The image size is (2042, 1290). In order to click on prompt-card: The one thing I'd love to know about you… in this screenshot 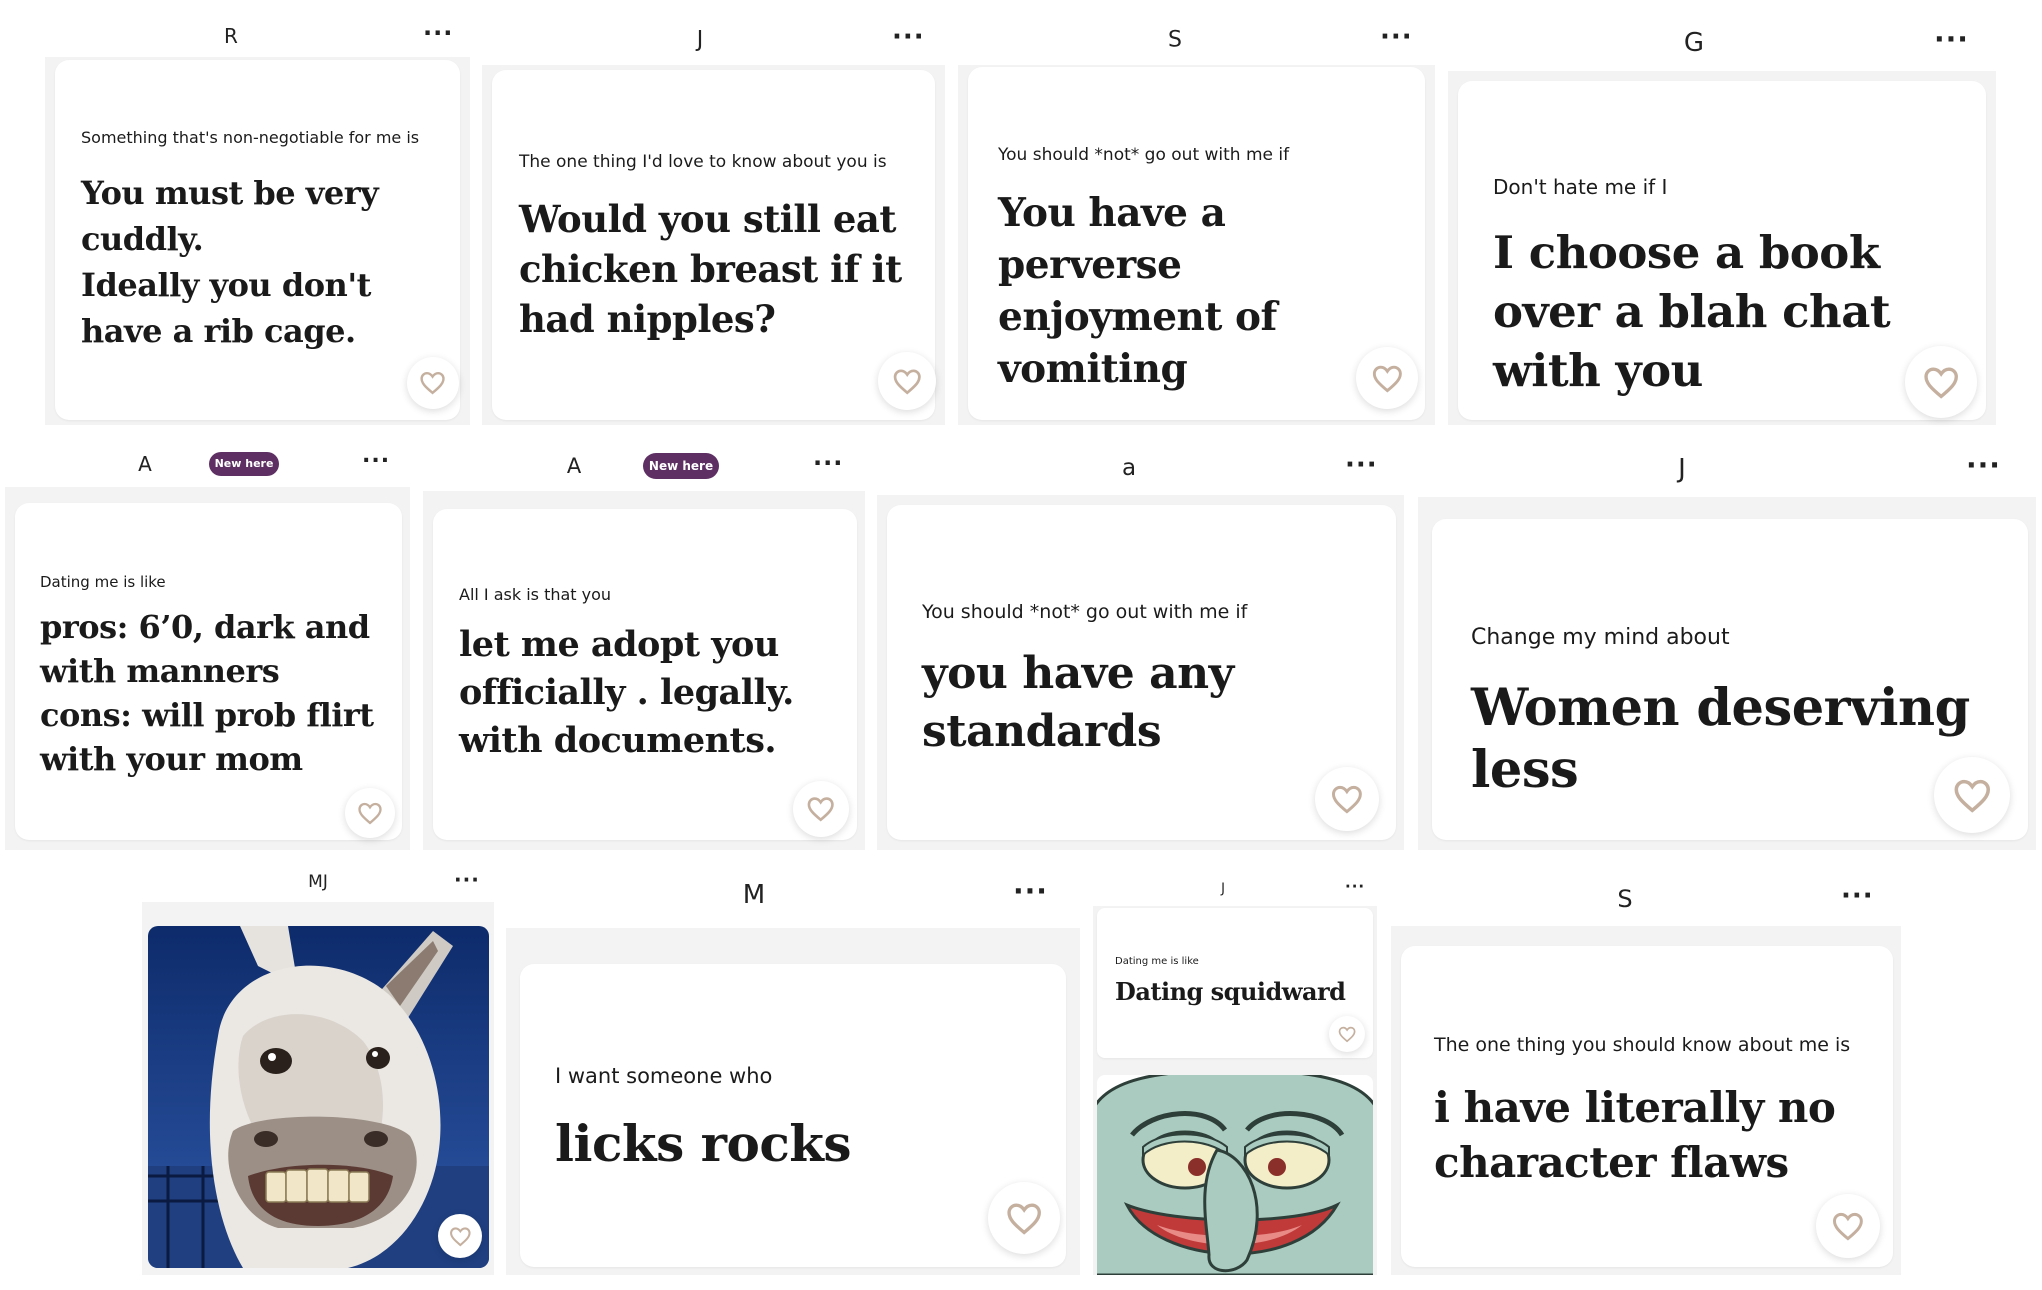, I will do `click(714, 245)`.